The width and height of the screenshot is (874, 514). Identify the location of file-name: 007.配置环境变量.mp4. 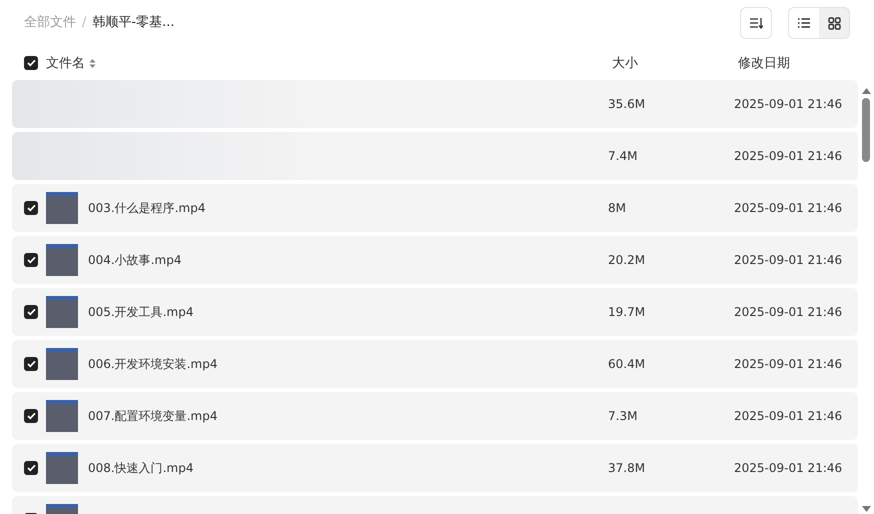
(153, 416).